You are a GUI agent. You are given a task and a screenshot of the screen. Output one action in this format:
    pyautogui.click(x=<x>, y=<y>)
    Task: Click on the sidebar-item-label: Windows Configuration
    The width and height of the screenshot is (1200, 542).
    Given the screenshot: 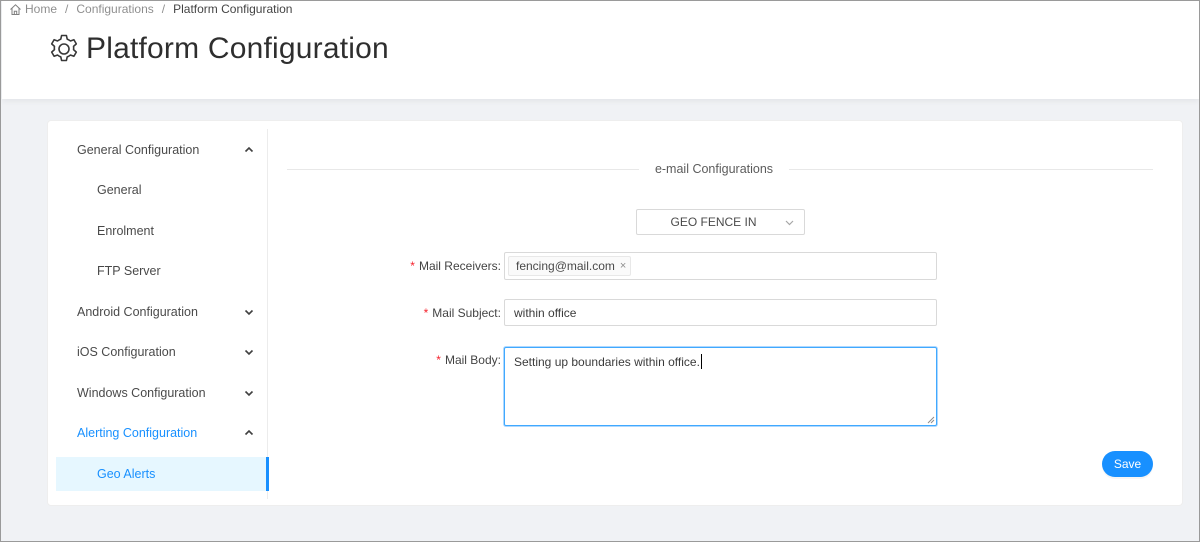 What is the action you would take?
    pyautogui.click(x=141, y=393)
    